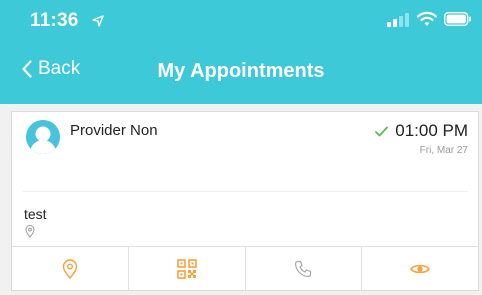 Image resolution: width=482 pixels, height=295 pixels. I want to click on page-title: My Appointments, so click(241, 71).